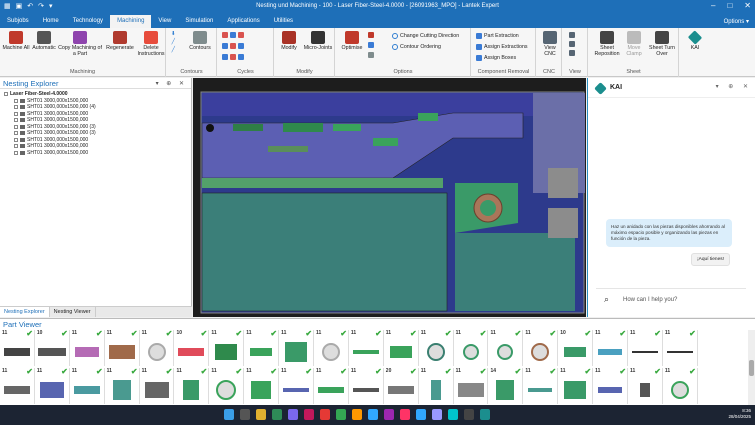  What do you see at coordinates (95, 153) in the screenshot?
I see `tree-item: SHT01 3000,000x1500,000` at bounding box center [95, 153].